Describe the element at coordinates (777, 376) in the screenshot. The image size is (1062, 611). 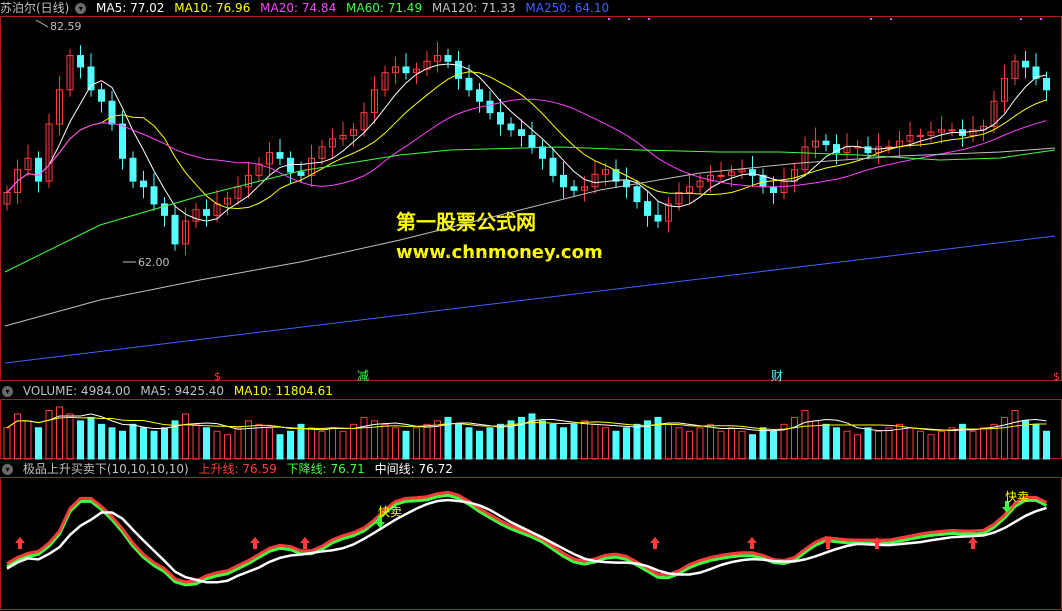
I see `event-marker: 财` at that location.